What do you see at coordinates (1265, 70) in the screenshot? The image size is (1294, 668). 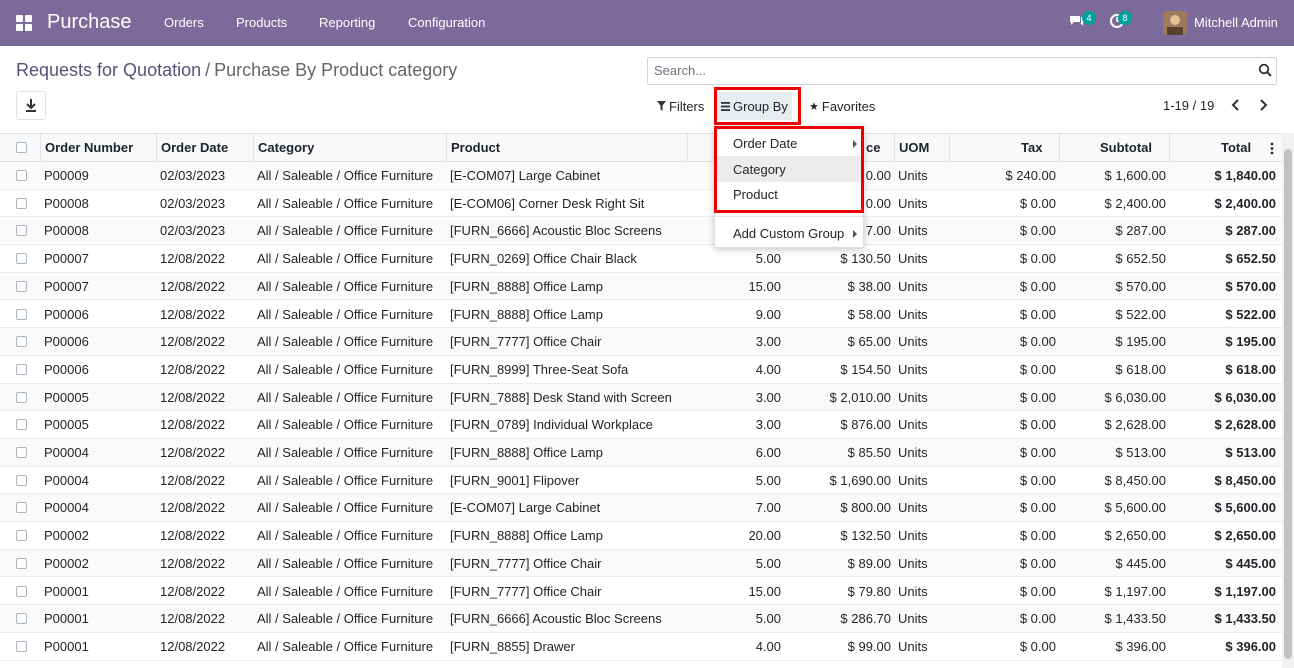 I see `search-icon` at bounding box center [1265, 70].